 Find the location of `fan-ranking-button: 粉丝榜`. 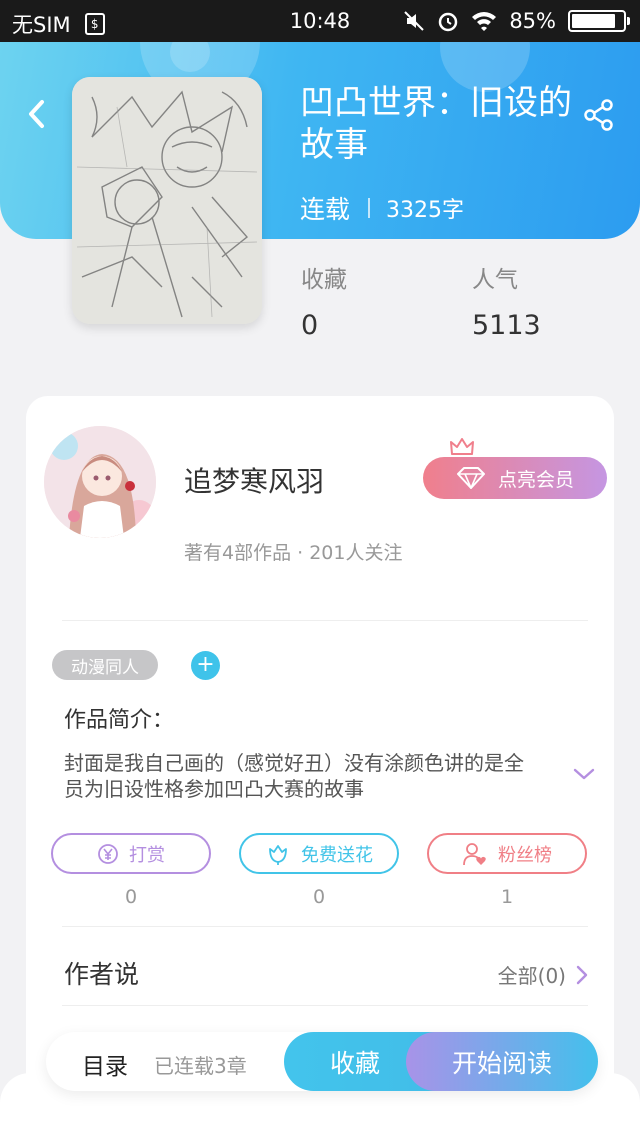

fan-ranking-button: 粉丝榜 is located at coordinates (507, 853).